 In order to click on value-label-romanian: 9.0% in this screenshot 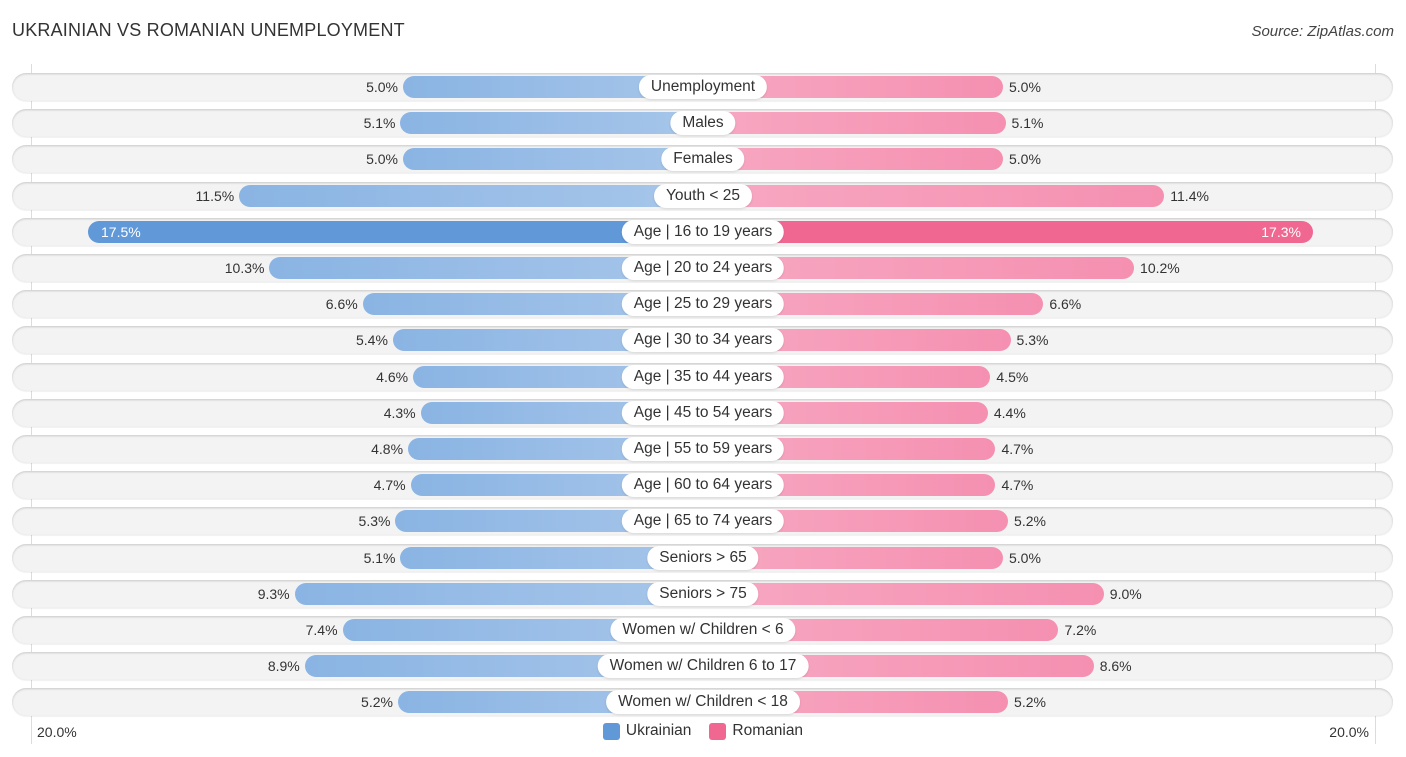, I will do `click(1125, 594)`.